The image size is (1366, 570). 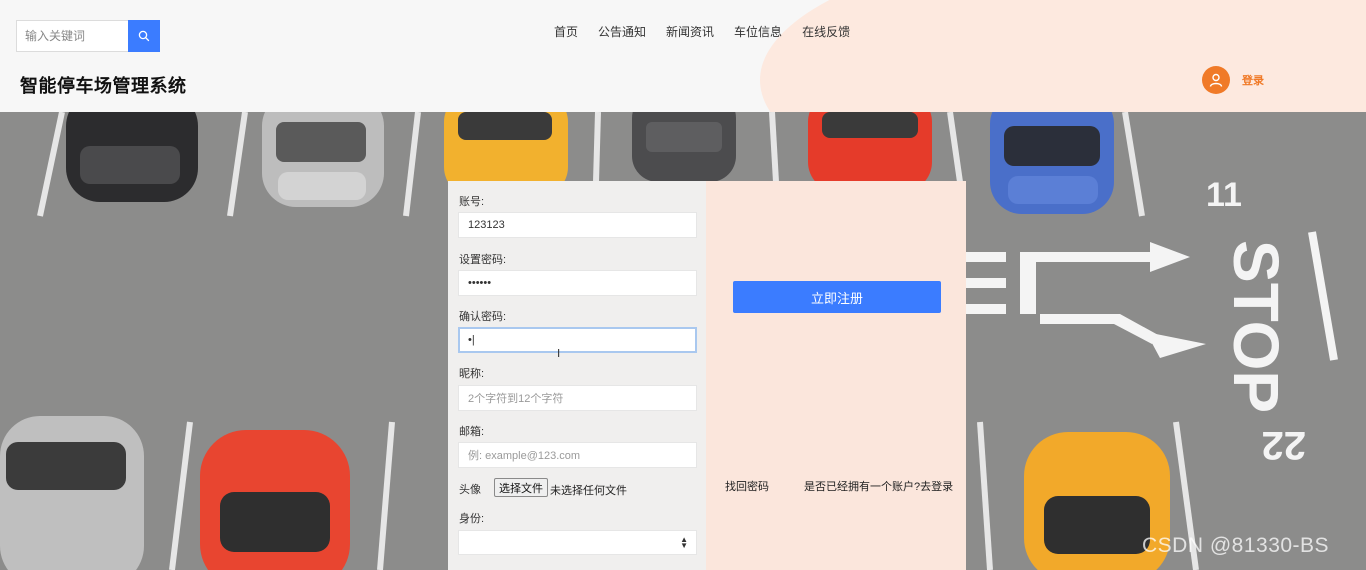 I want to click on account-input: 123123, so click(x=577, y=225).